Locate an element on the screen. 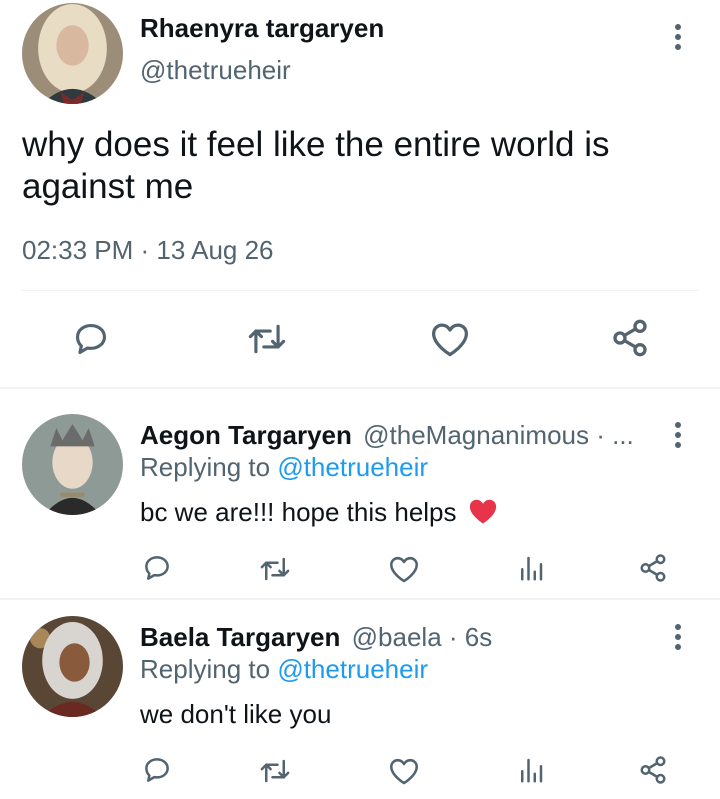  avatar-baela is located at coordinates (72, 666).